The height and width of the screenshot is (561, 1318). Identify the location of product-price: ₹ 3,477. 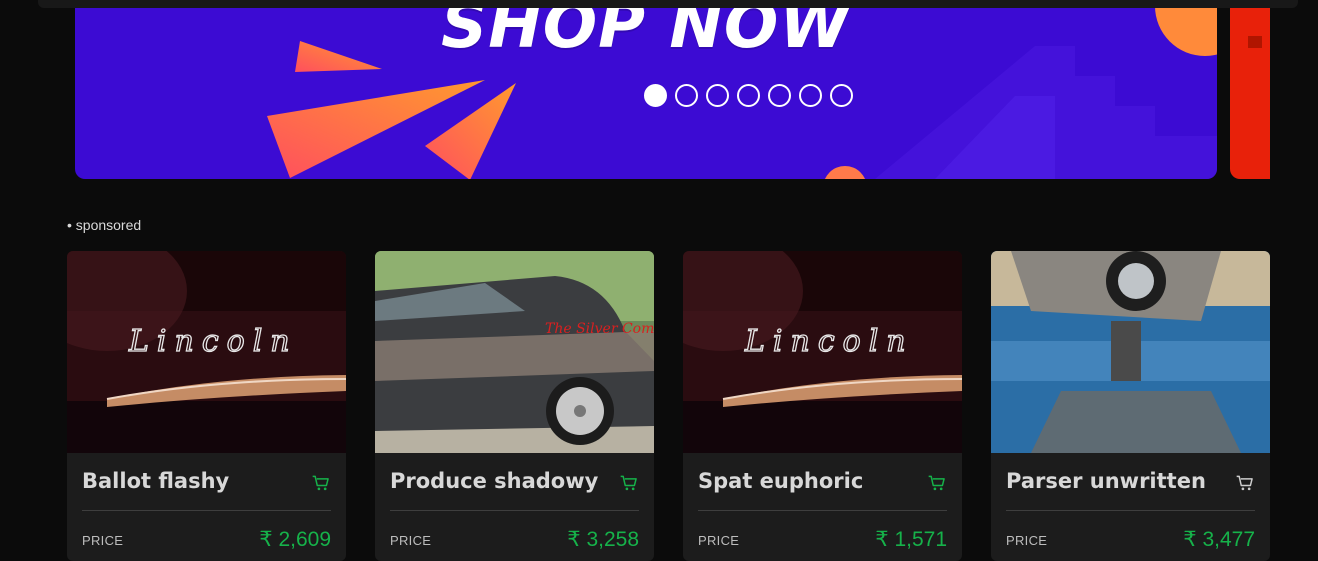
(1219, 539).